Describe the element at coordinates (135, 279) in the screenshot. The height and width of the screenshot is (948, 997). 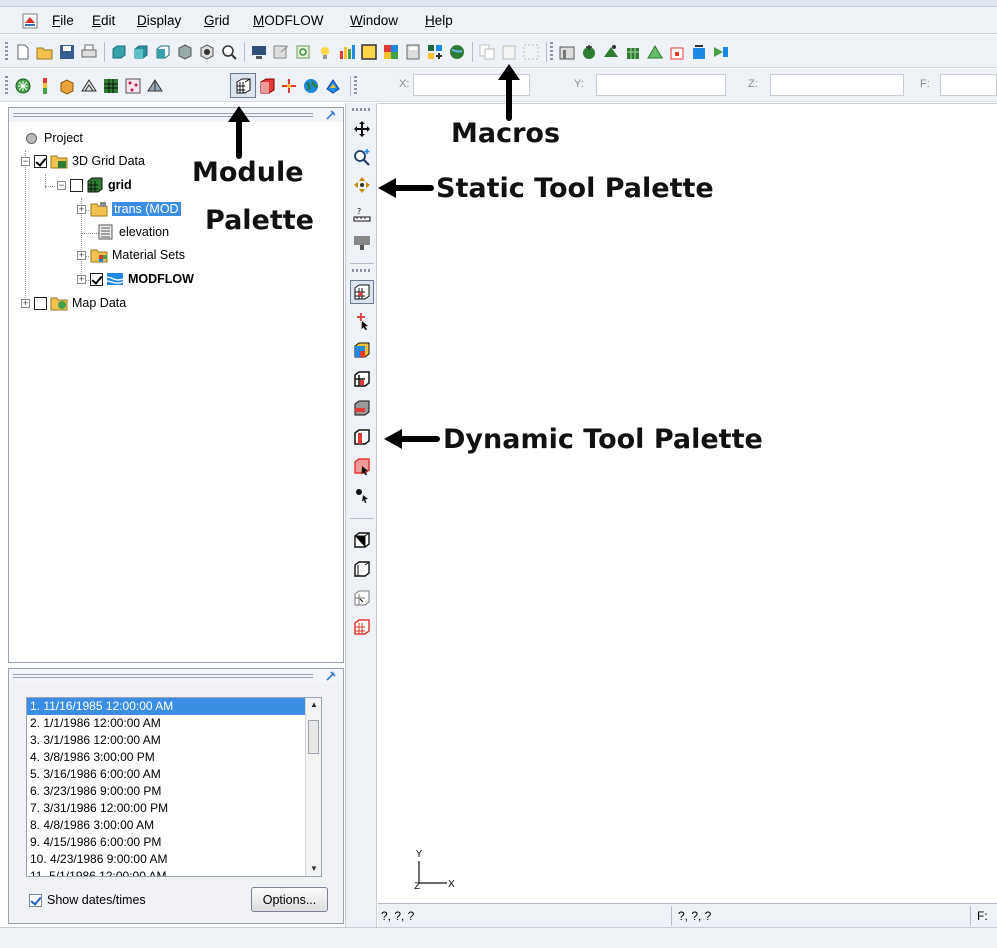
I see `tree-modflow: + MODFLOW` at that location.